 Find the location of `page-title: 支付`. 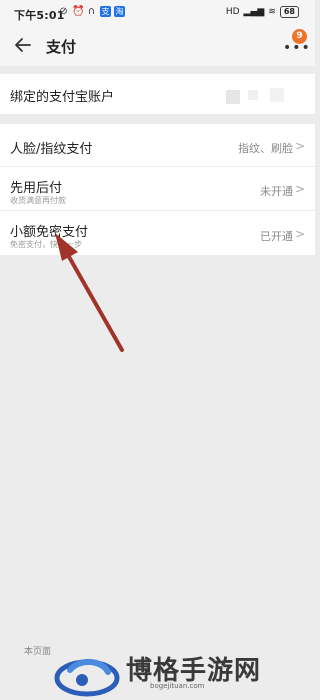

page-title: 支付 is located at coordinates (61, 47).